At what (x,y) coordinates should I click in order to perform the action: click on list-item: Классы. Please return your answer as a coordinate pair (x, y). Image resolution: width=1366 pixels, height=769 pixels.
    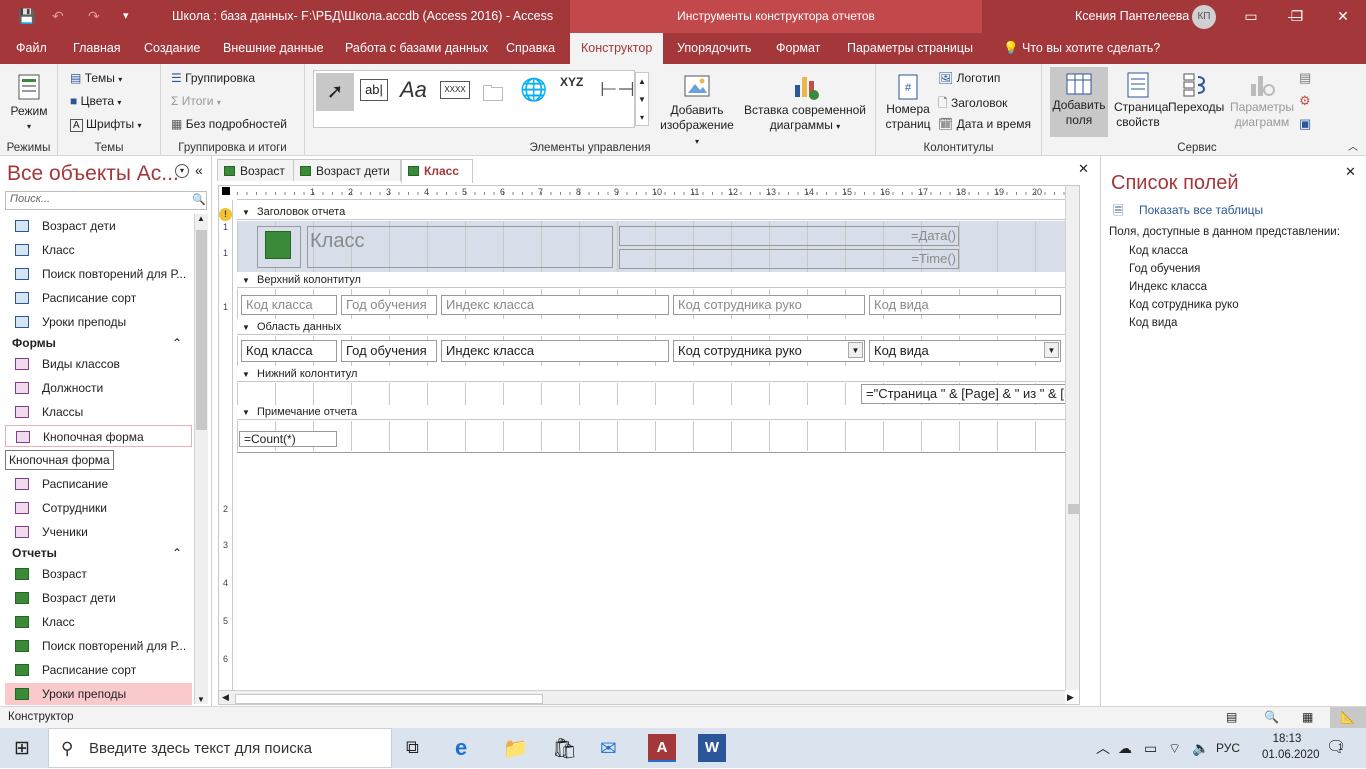
    Looking at the image, I should click on (98, 412).